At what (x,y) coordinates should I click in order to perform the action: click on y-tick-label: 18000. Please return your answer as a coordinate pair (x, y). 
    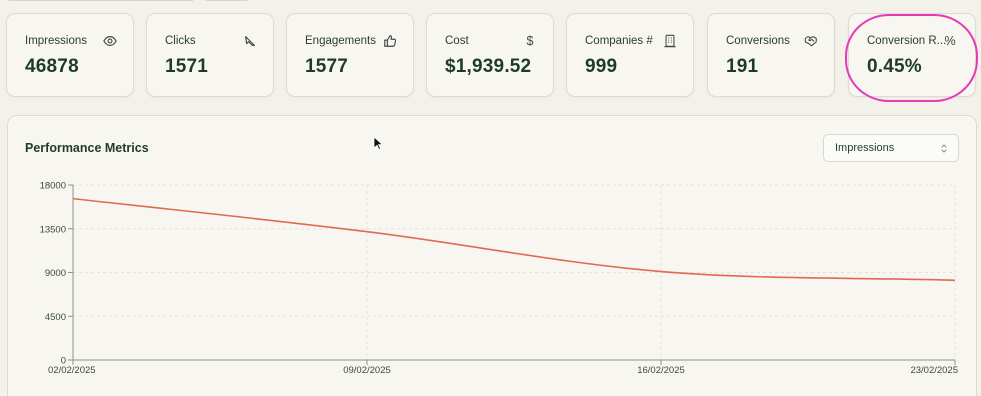
    Looking at the image, I should click on (53, 186).